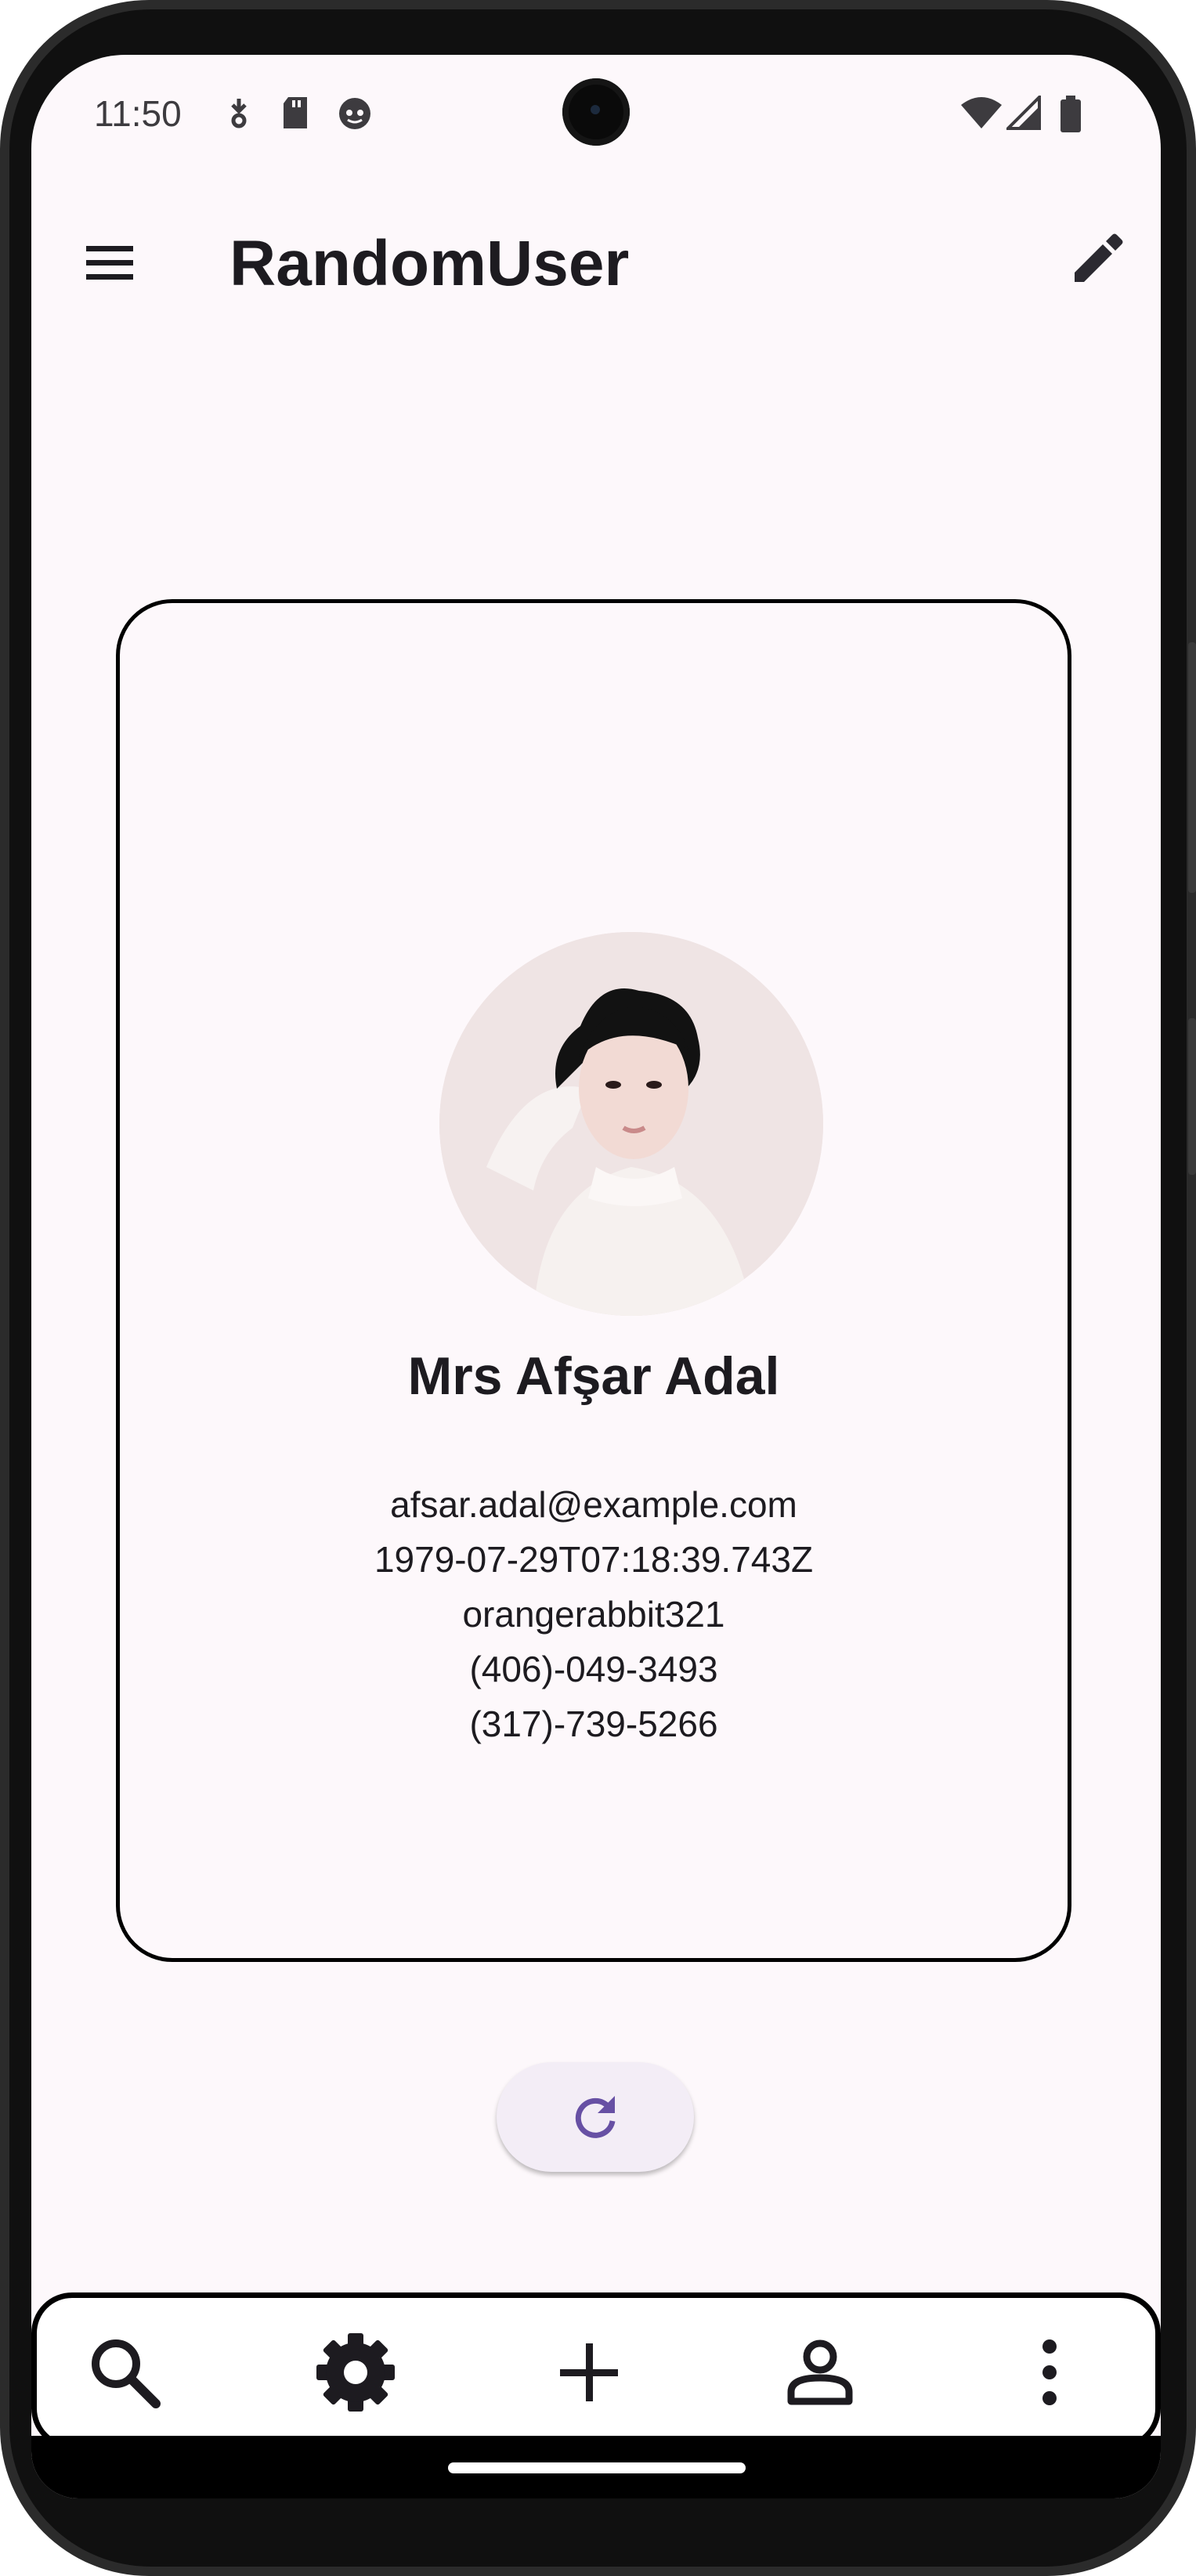 The height and width of the screenshot is (2576, 1196). What do you see at coordinates (981, 115) in the screenshot?
I see `wifi-icon` at bounding box center [981, 115].